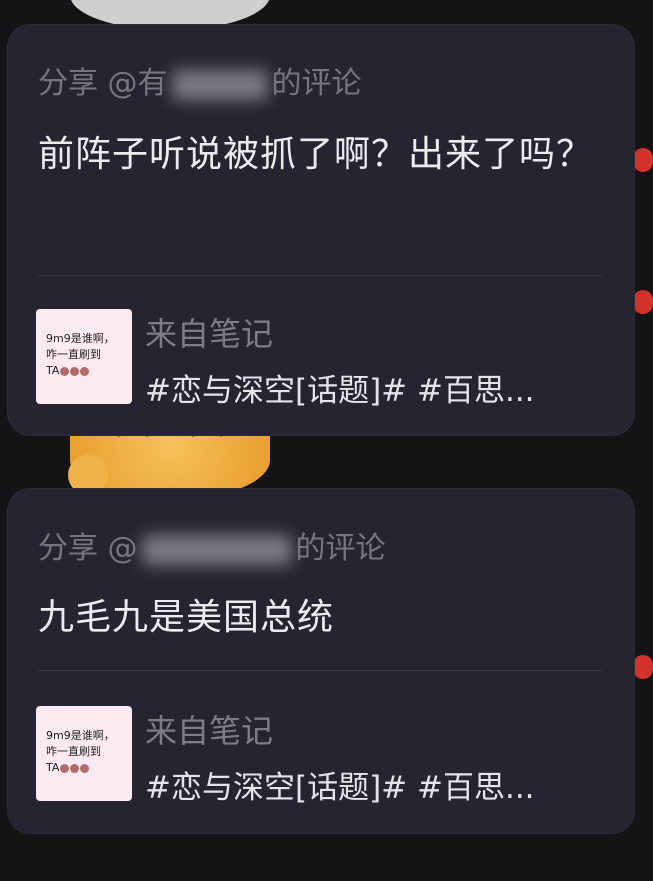 The width and height of the screenshot is (653, 881). I want to click on share-header: 分享 @ 的评论, so click(212, 545).